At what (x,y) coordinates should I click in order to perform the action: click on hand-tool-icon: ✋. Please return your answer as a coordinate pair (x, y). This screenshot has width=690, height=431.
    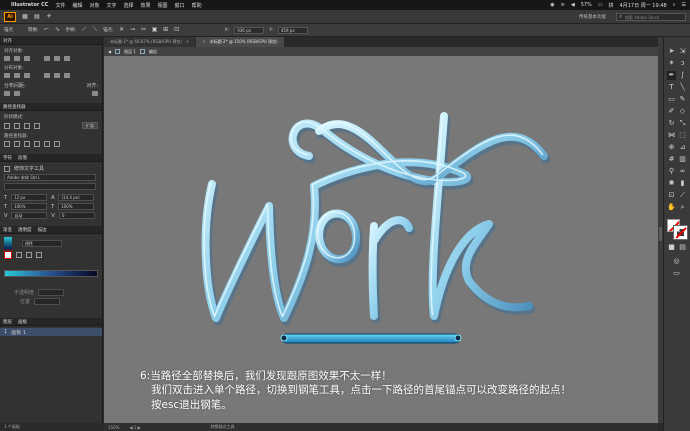
    Looking at the image, I should click on (671, 207).